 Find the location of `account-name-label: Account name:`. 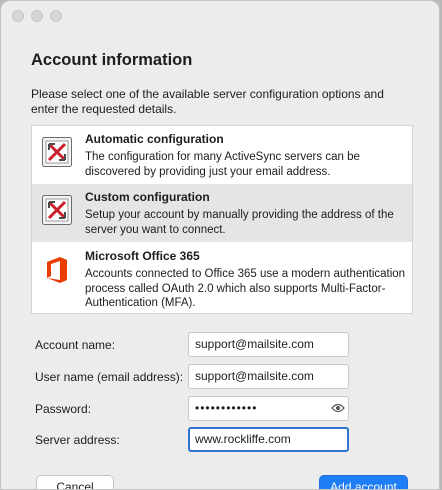

account-name-label: Account name: is located at coordinates (75, 345).